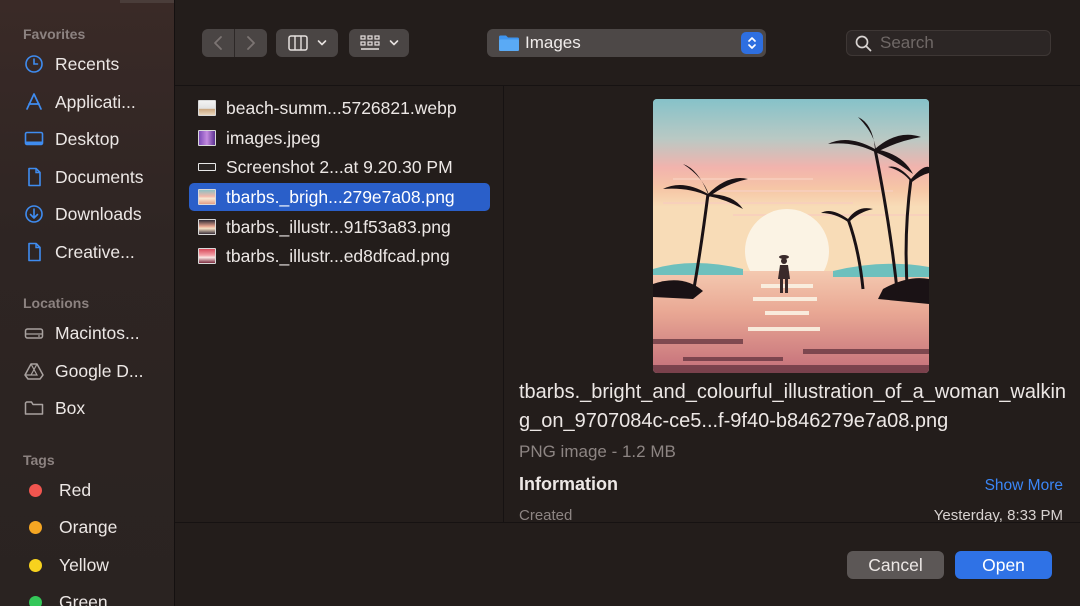 The image size is (1080, 606). Describe the element at coordinates (568, 484) in the screenshot. I see `information-header: Information` at that location.